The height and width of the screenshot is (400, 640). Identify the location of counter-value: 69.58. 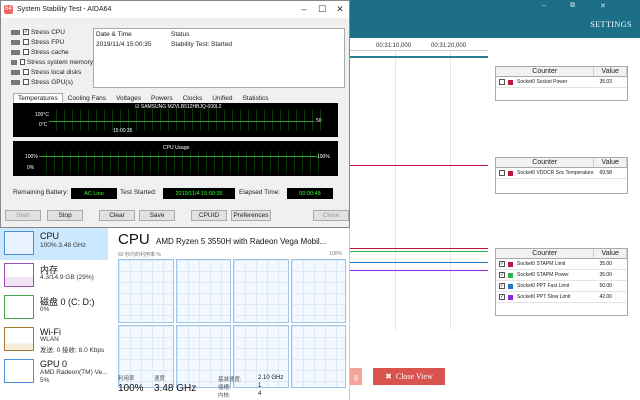
(605, 173).